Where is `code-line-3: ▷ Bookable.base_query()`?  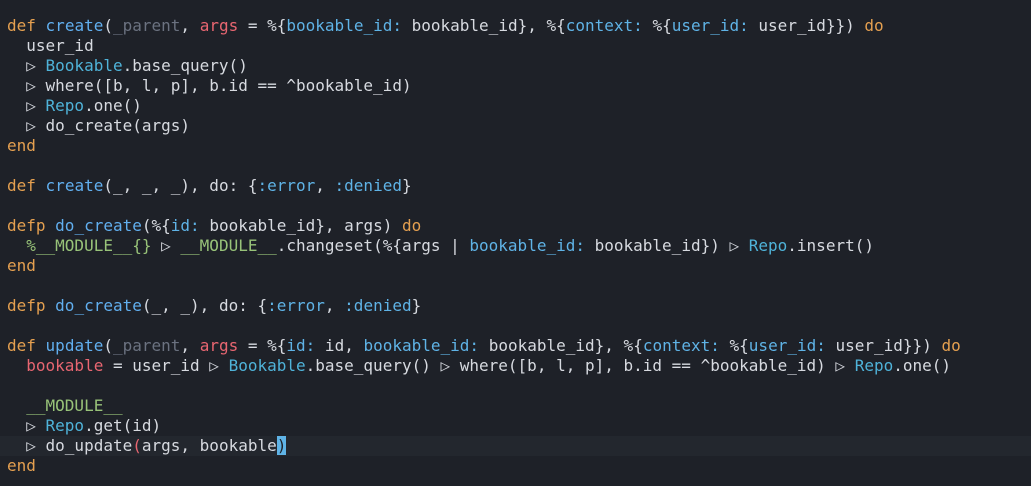 code-line-3: ▷ Bookable.base_query() is located at coordinates (515, 66).